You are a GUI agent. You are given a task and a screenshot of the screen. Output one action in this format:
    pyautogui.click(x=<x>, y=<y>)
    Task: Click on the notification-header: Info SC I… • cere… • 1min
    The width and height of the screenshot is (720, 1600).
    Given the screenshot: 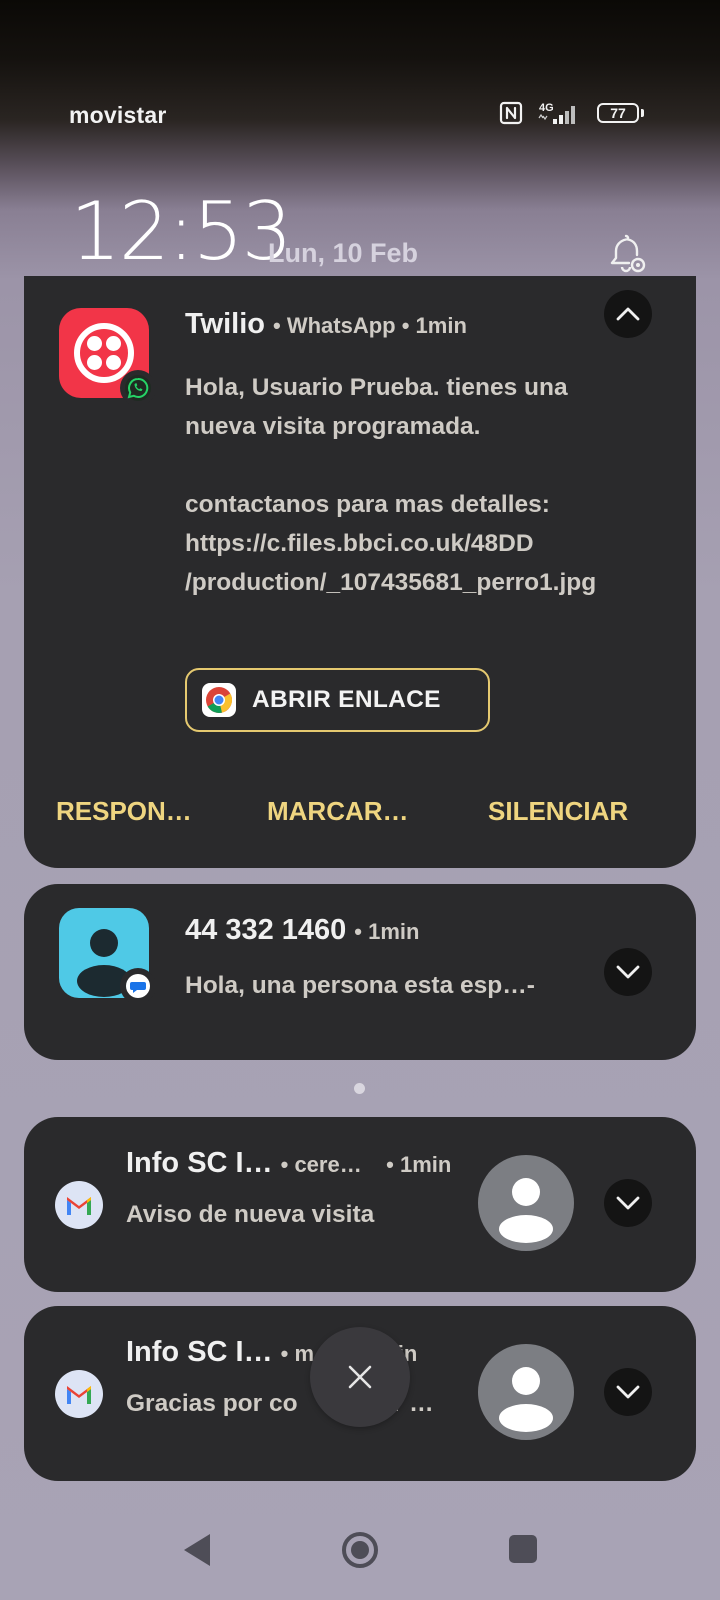 What is the action you would take?
    pyautogui.click(x=289, y=1163)
    